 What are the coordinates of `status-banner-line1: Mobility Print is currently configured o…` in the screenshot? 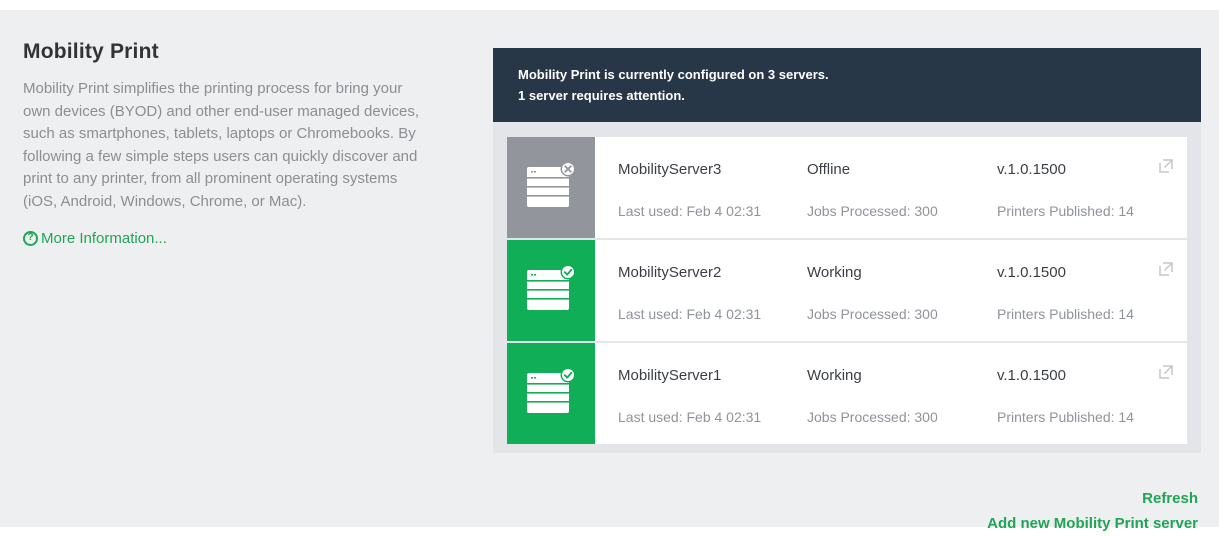 It's located at (673, 74).